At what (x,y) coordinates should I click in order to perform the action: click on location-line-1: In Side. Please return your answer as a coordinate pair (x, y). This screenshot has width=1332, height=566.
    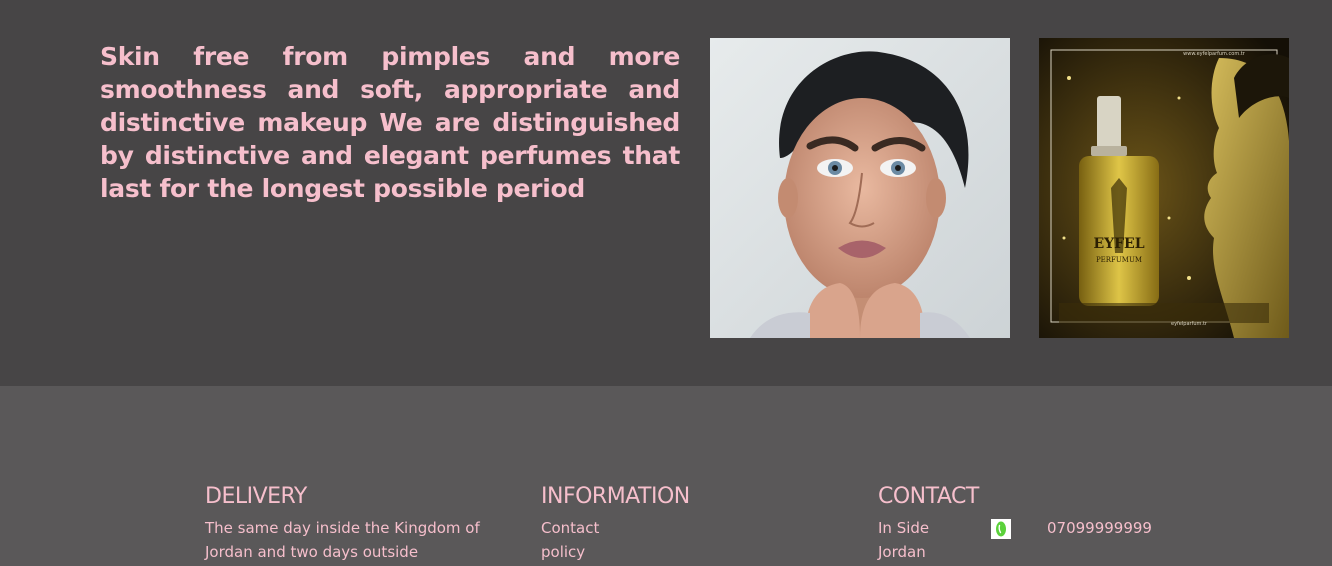
    Looking at the image, I should click on (904, 528).